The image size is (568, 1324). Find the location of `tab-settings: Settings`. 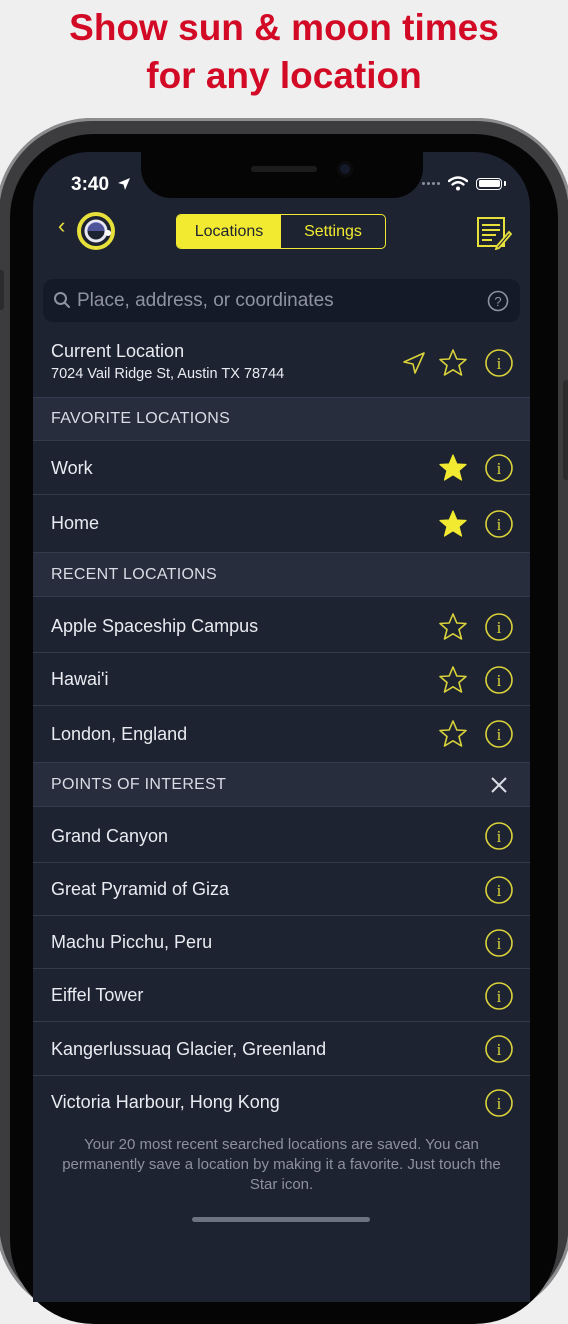

tab-settings: Settings is located at coordinates (333, 231).